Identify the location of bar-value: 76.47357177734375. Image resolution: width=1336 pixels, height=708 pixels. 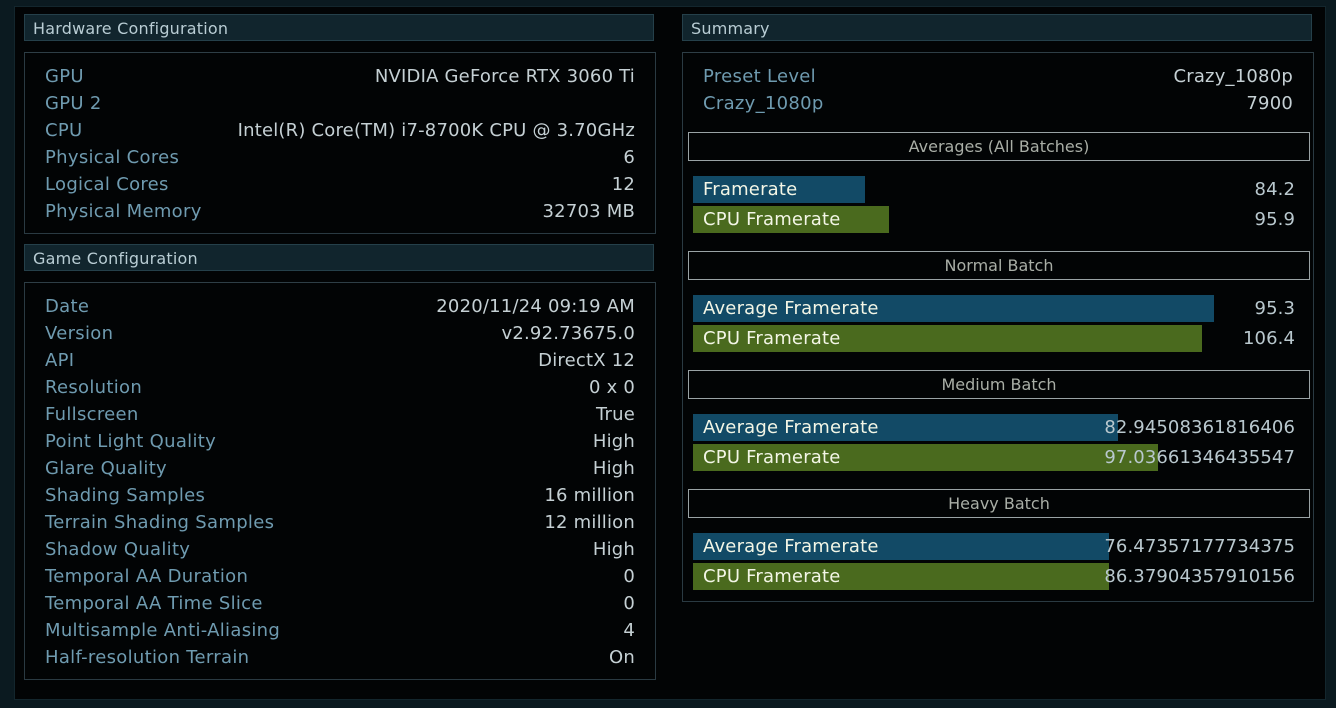
(1199, 546).